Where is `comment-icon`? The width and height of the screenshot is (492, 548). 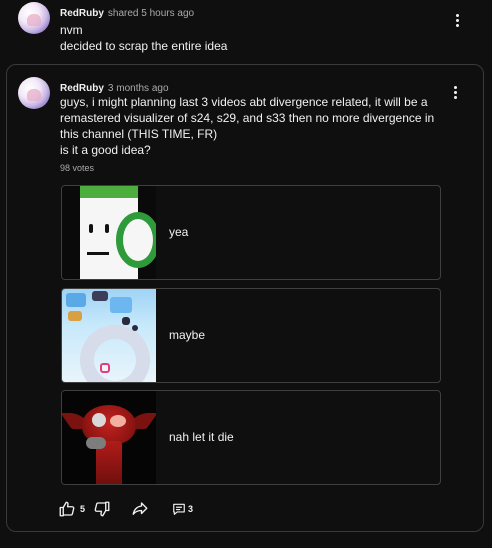
comment-icon is located at coordinates (179, 509).